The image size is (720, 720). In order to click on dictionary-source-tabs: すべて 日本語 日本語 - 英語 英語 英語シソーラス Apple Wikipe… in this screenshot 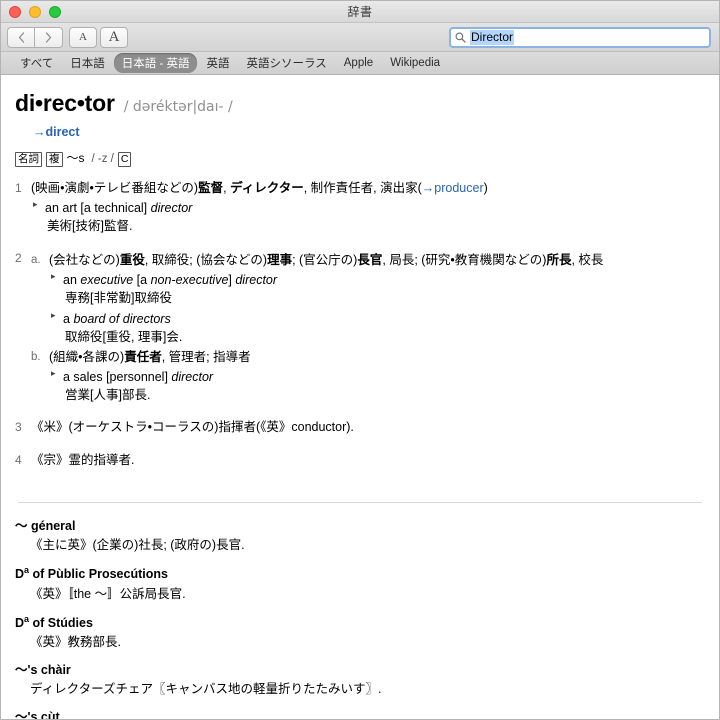, I will do `click(360, 63)`.